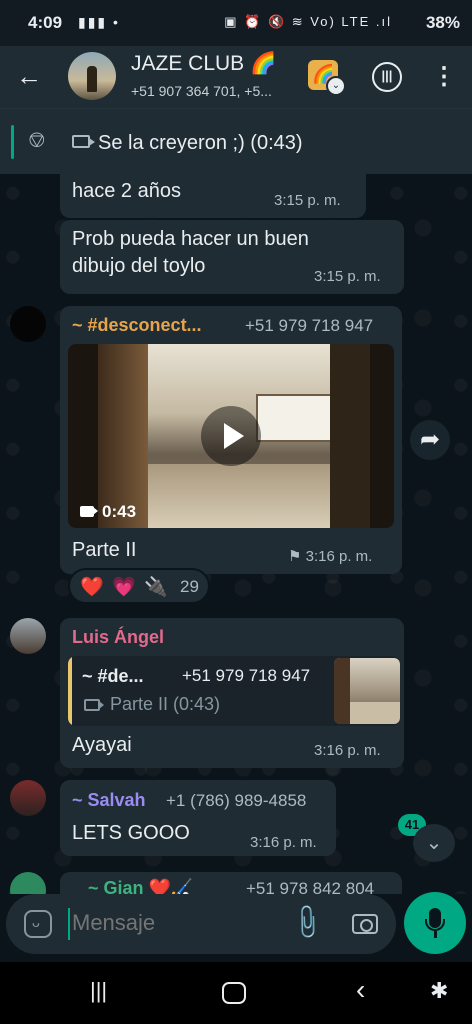  What do you see at coordinates (37, 139) in the screenshot?
I see `pin-icon: ⎊` at bounding box center [37, 139].